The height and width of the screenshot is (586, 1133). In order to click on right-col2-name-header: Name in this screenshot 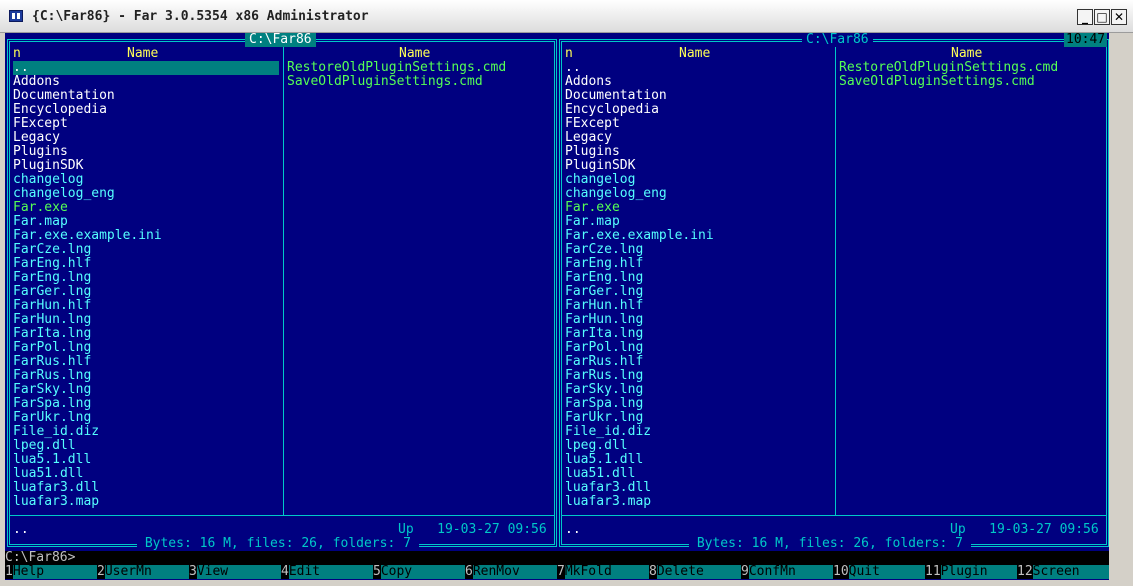, I will do `click(966, 54)`.